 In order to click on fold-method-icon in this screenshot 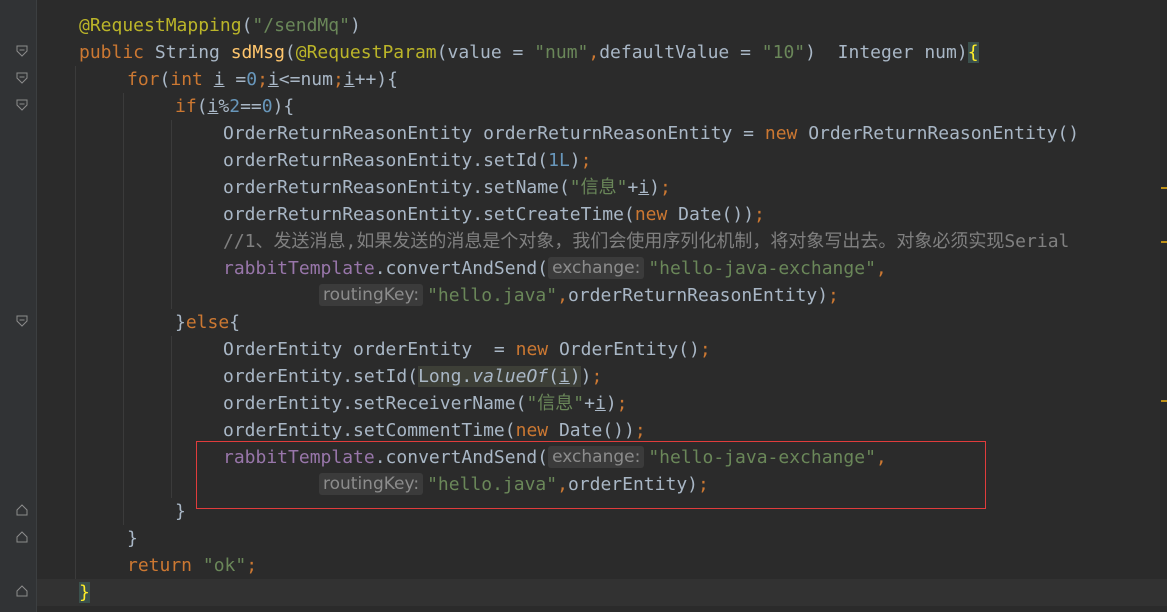, I will do `click(22, 51)`.